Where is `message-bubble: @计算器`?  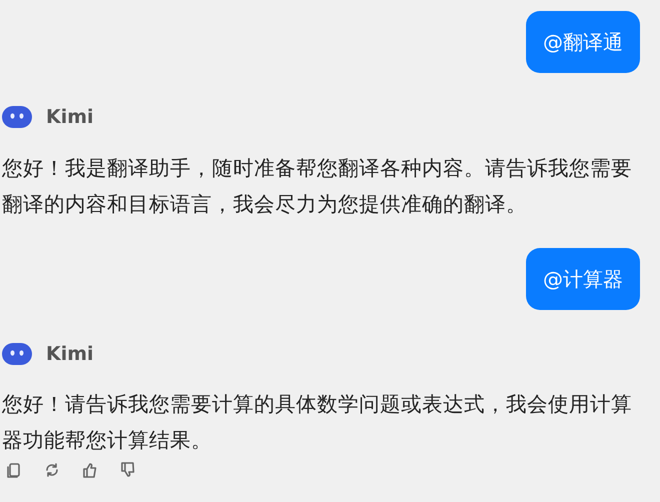
message-bubble: @计算器 is located at coordinates (583, 279).